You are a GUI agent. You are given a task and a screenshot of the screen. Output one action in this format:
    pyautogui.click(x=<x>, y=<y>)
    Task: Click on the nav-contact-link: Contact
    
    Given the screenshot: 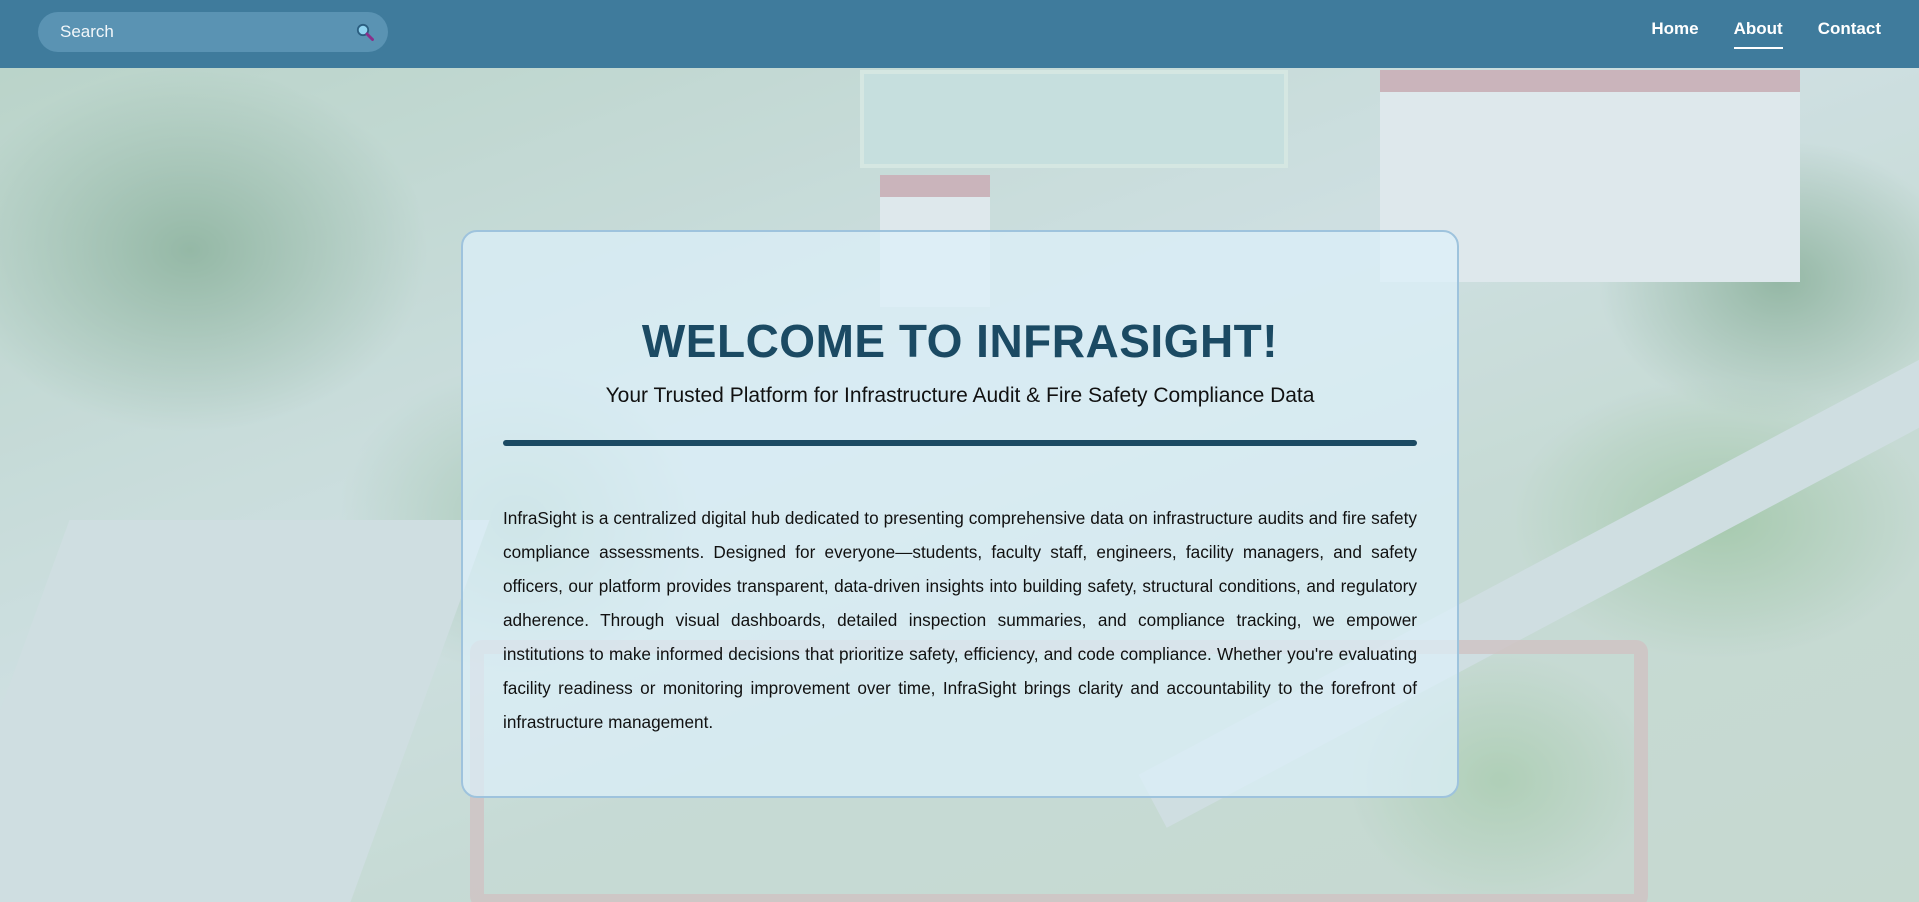 What is the action you would take?
    pyautogui.click(x=1849, y=31)
    